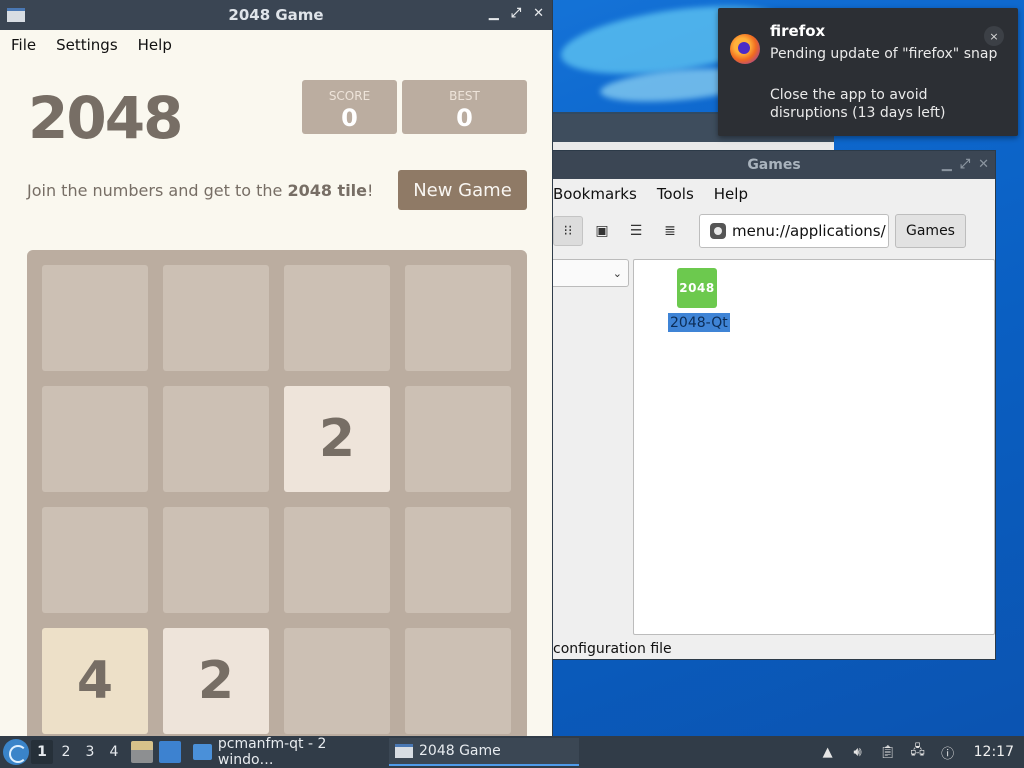 The image size is (1024, 768). What do you see at coordinates (994, 36) in the screenshot?
I see `notification-close-icon: ×` at bounding box center [994, 36].